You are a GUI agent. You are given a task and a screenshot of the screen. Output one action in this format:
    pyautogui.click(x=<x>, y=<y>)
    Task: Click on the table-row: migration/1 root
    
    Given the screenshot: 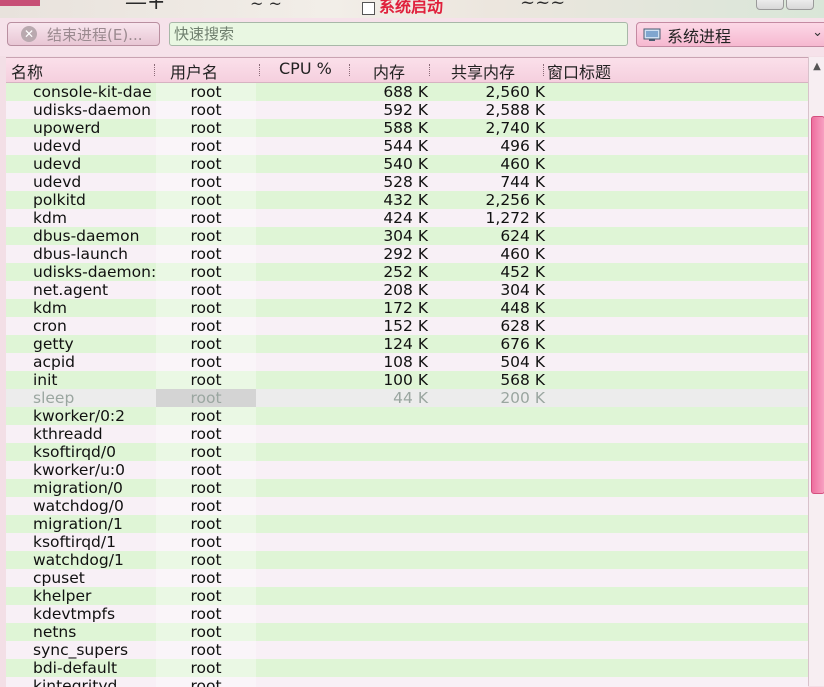 What is the action you would take?
    pyautogui.click(x=407, y=524)
    